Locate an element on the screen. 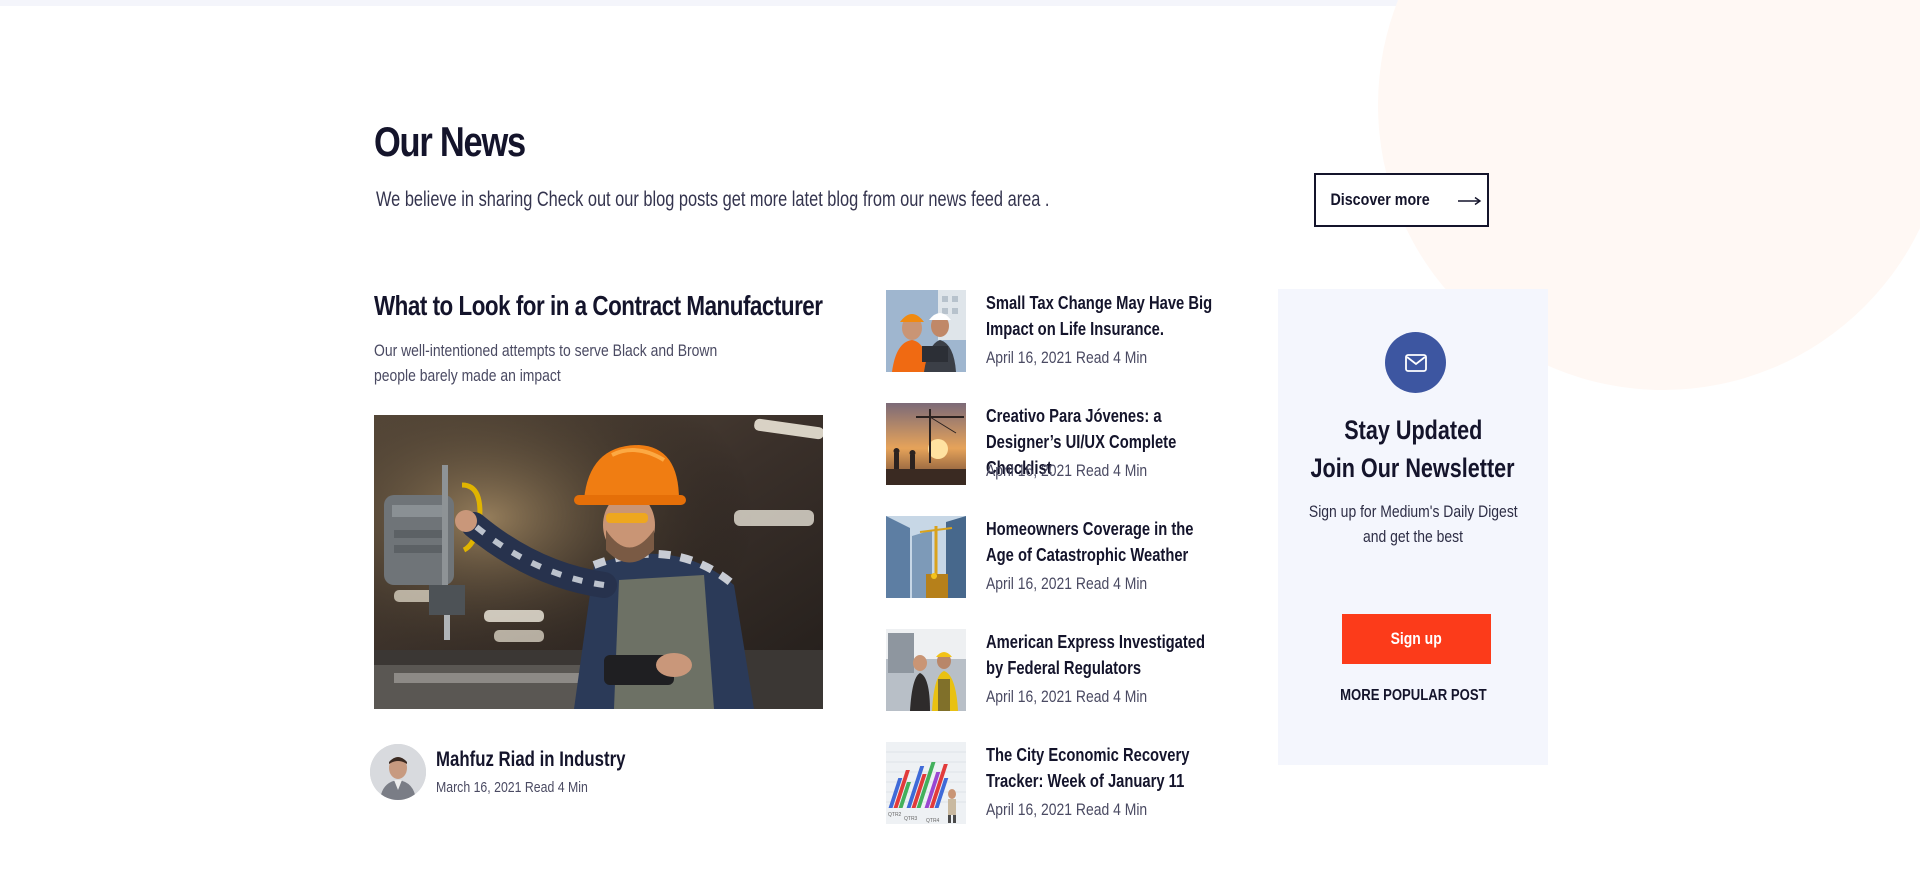 Image resolution: width=1920 pixels, height=885 pixels. arrow-right-icon is located at coordinates (1469, 200).